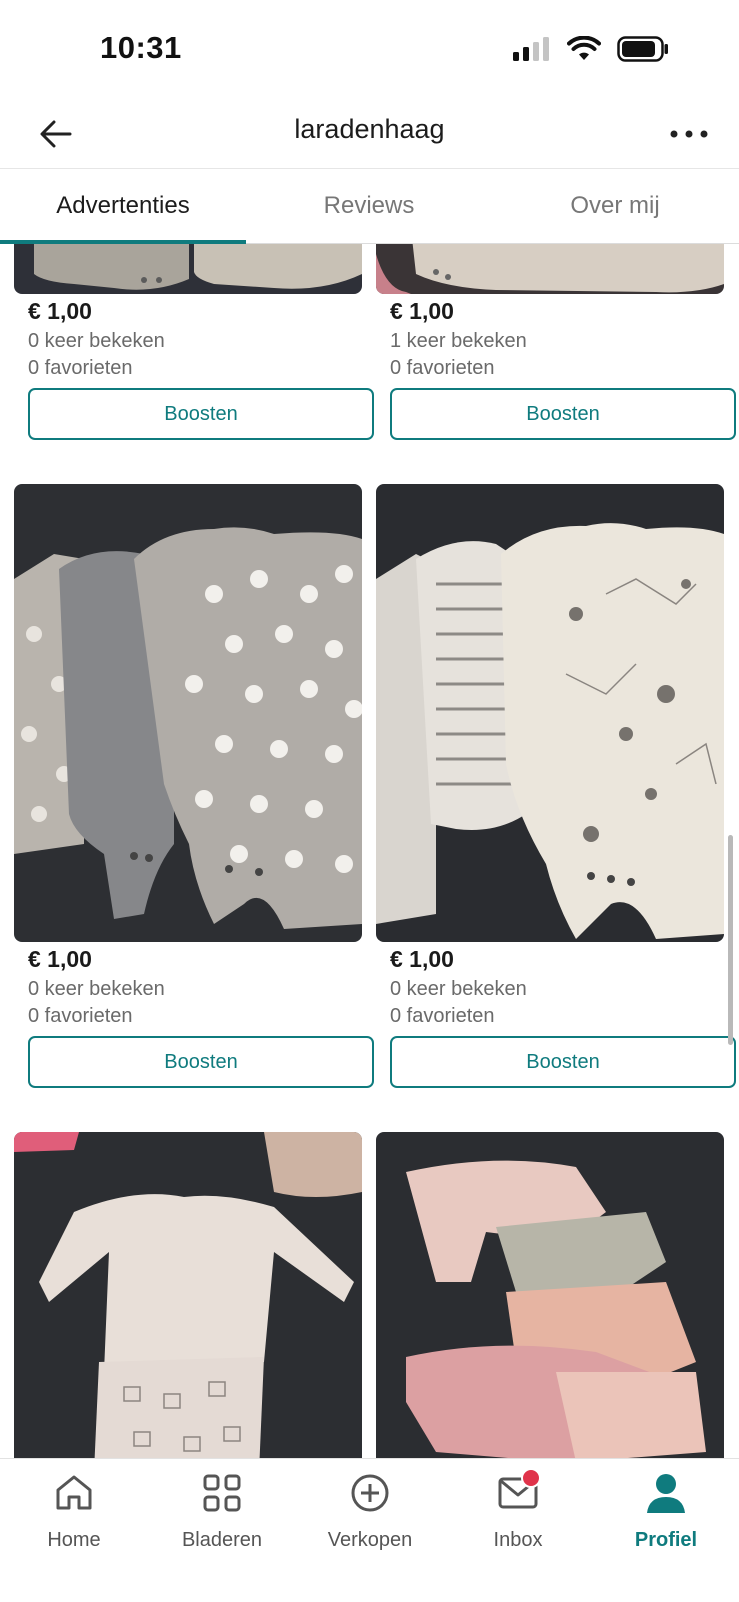 The width and height of the screenshot is (739, 1602). I want to click on tab-reviews: Reviews, so click(369, 206).